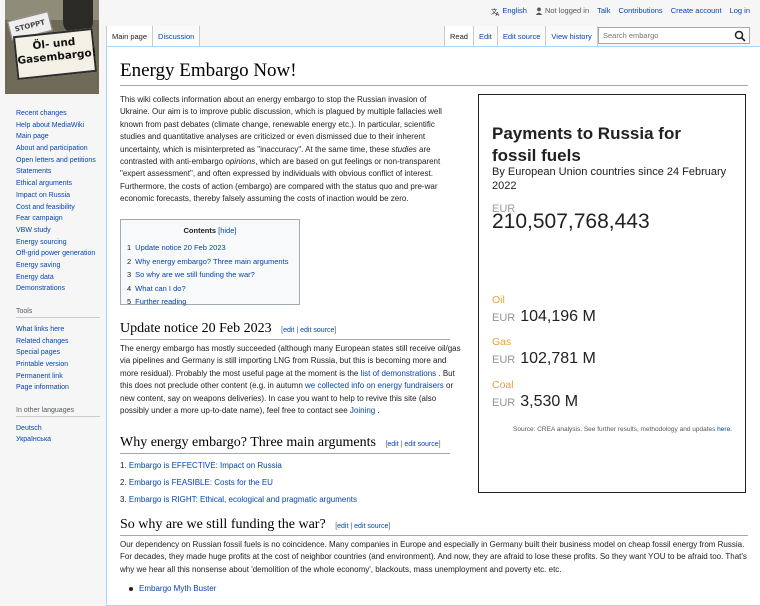  I want to click on sidebar-item-recent-changes: Recent changes, so click(58, 114).